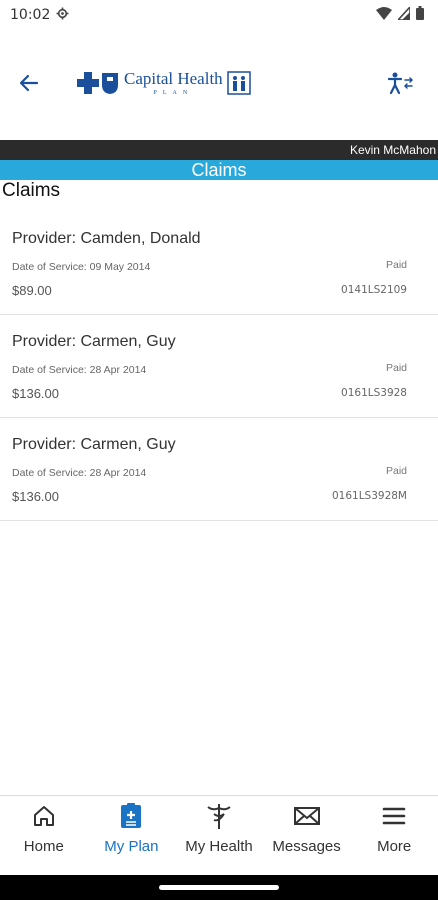 This screenshot has height=900, width=438. I want to click on nav-messages-label: Messages, so click(306, 846).